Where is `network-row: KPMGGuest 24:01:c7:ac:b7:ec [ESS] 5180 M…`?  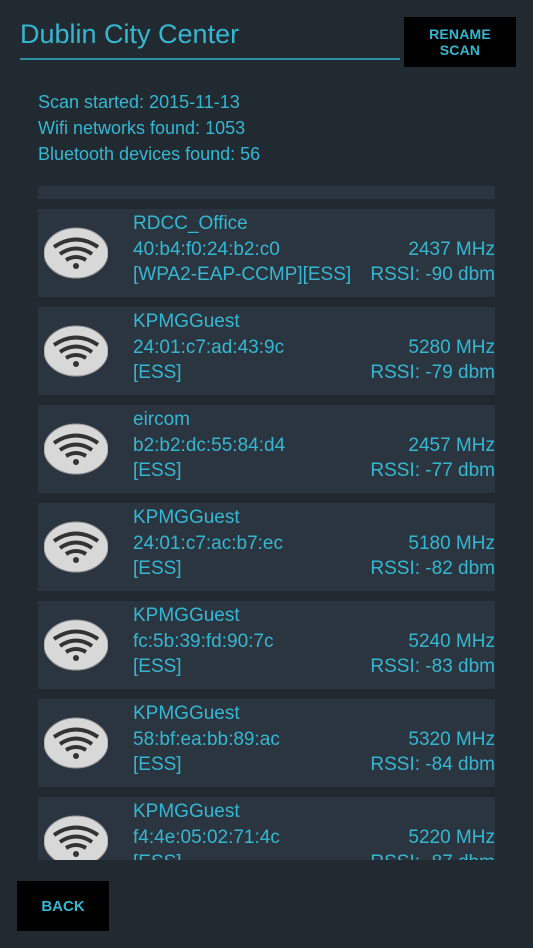
network-row: KPMGGuest 24:01:c7:ac:b7:ec [ESS] 5180 M… is located at coordinates (266, 547).